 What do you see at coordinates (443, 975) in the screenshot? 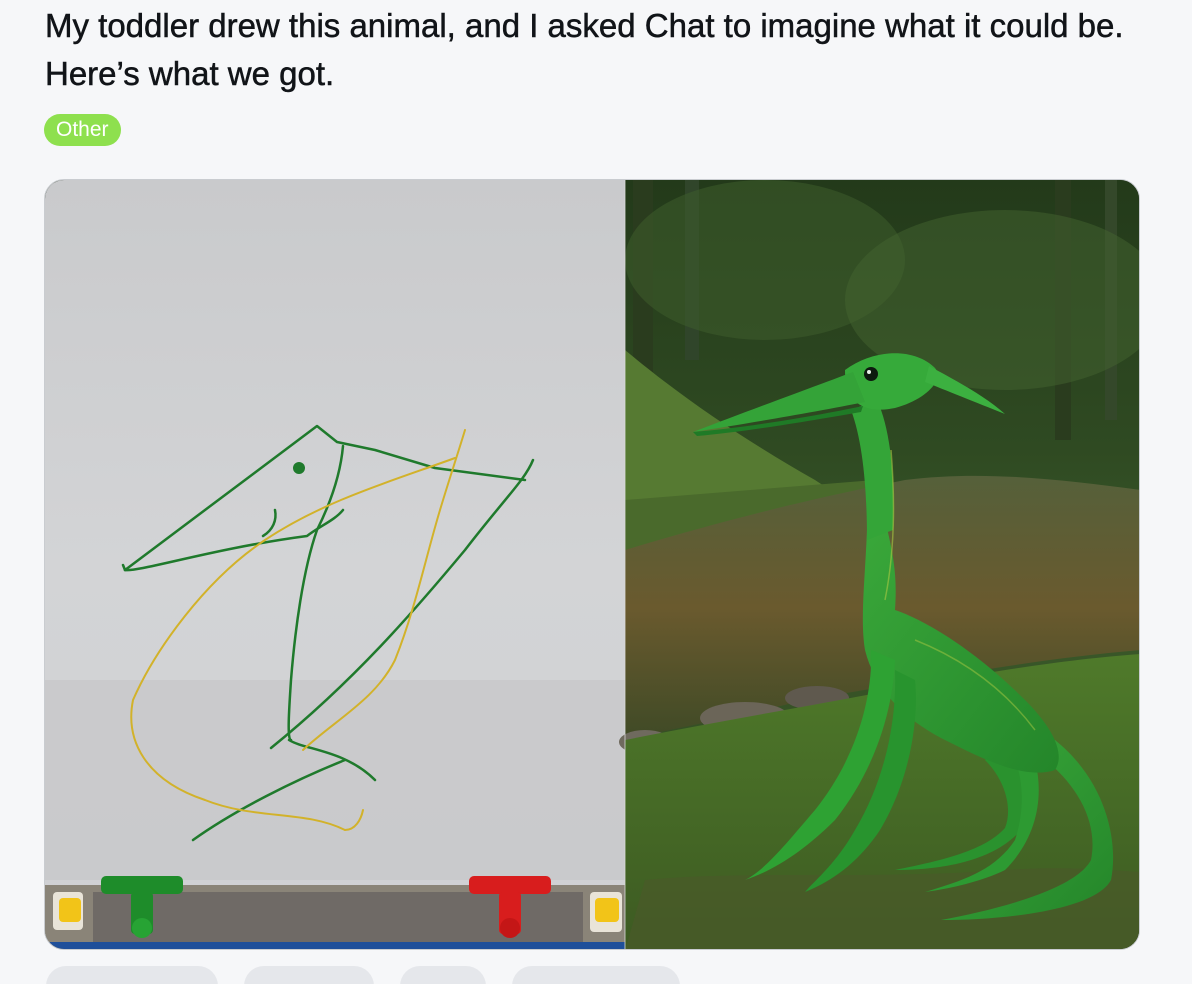
I see `award-action` at bounding box center [443, 975].